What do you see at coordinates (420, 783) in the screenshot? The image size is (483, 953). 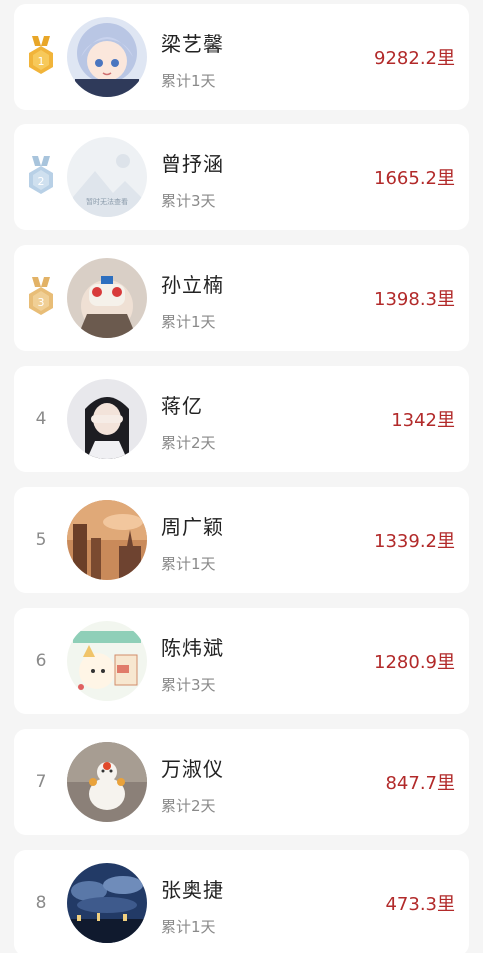 I see `distance-value: 847.7里` at bounding box center [420, 783].